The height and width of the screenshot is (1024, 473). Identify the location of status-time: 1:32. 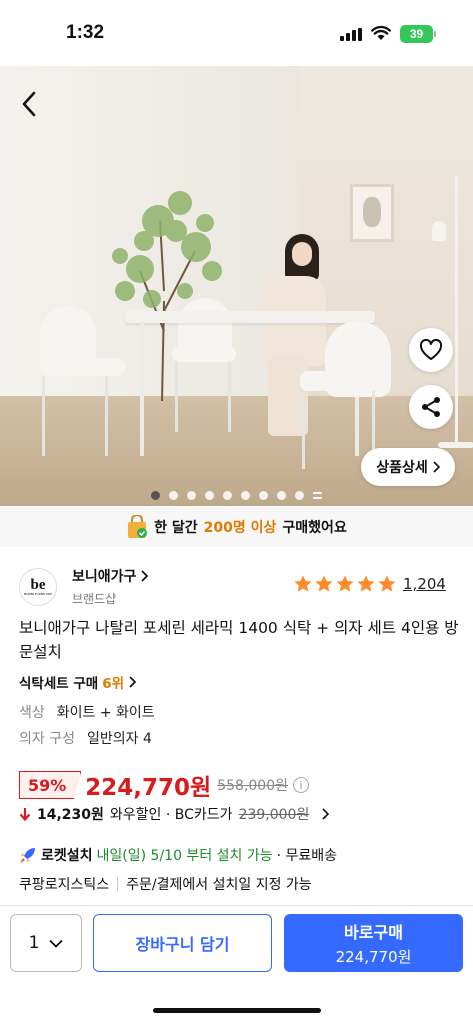
(85, 32).